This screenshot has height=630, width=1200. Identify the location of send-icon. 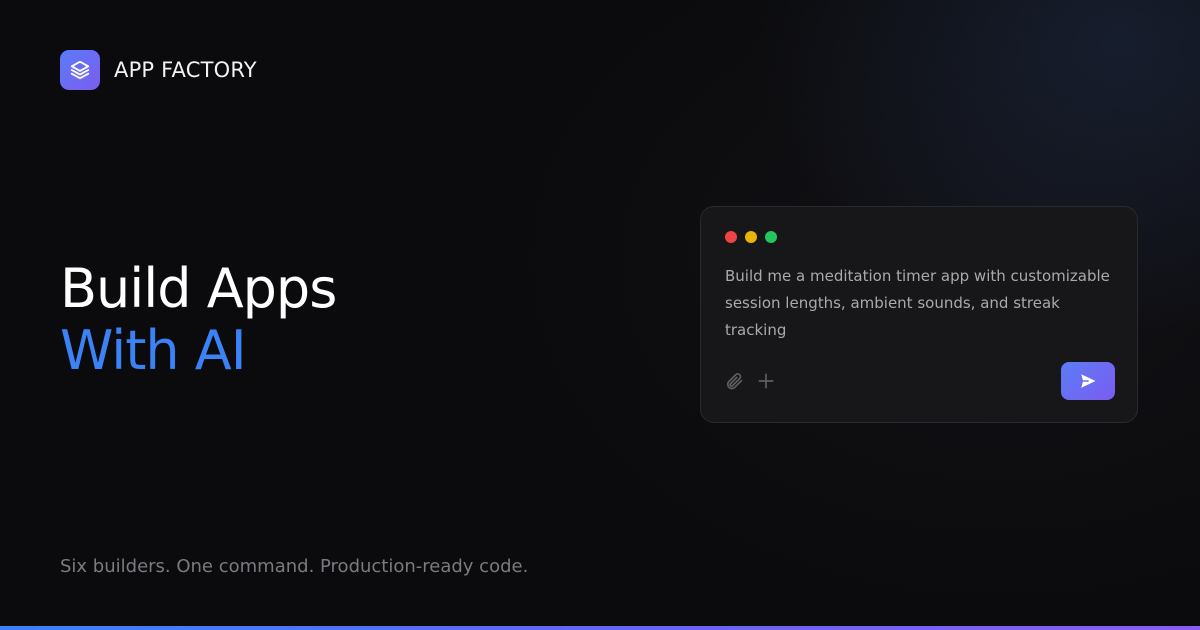
(1088, 381).